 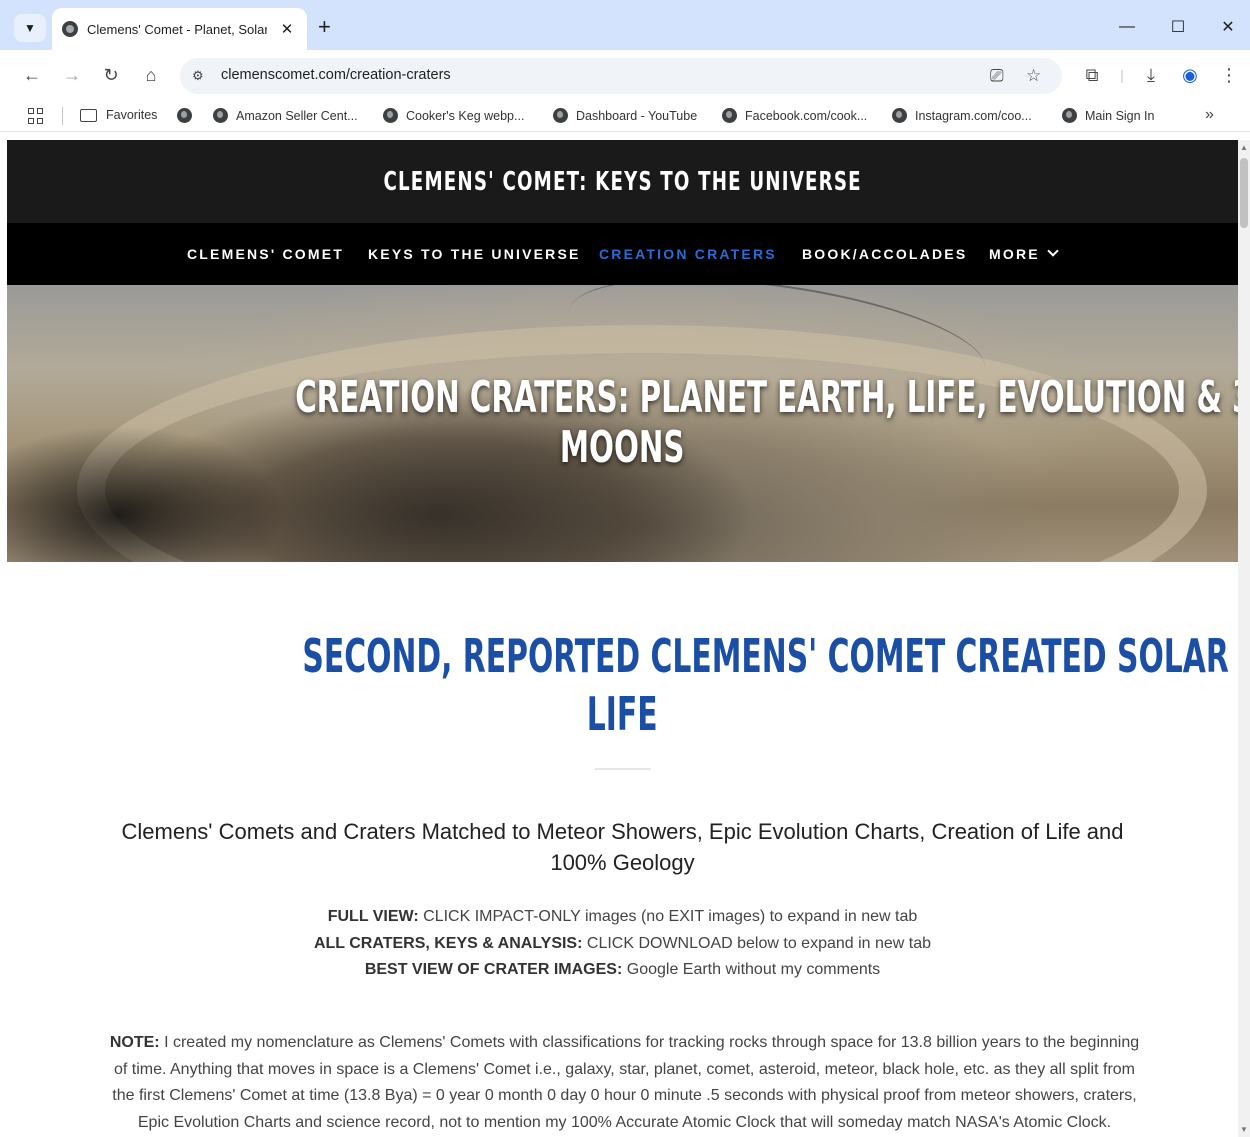 I want to click on bookmark-main-sign-in: Main Sign In, so click(x=1108, y=115).